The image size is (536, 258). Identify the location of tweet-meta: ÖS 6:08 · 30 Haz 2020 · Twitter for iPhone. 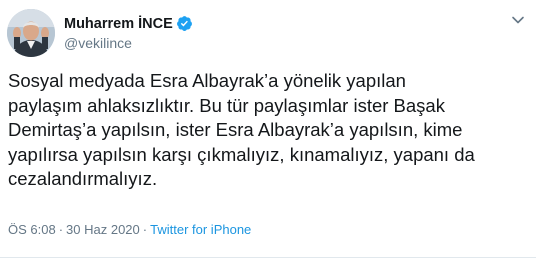
(129, 229).